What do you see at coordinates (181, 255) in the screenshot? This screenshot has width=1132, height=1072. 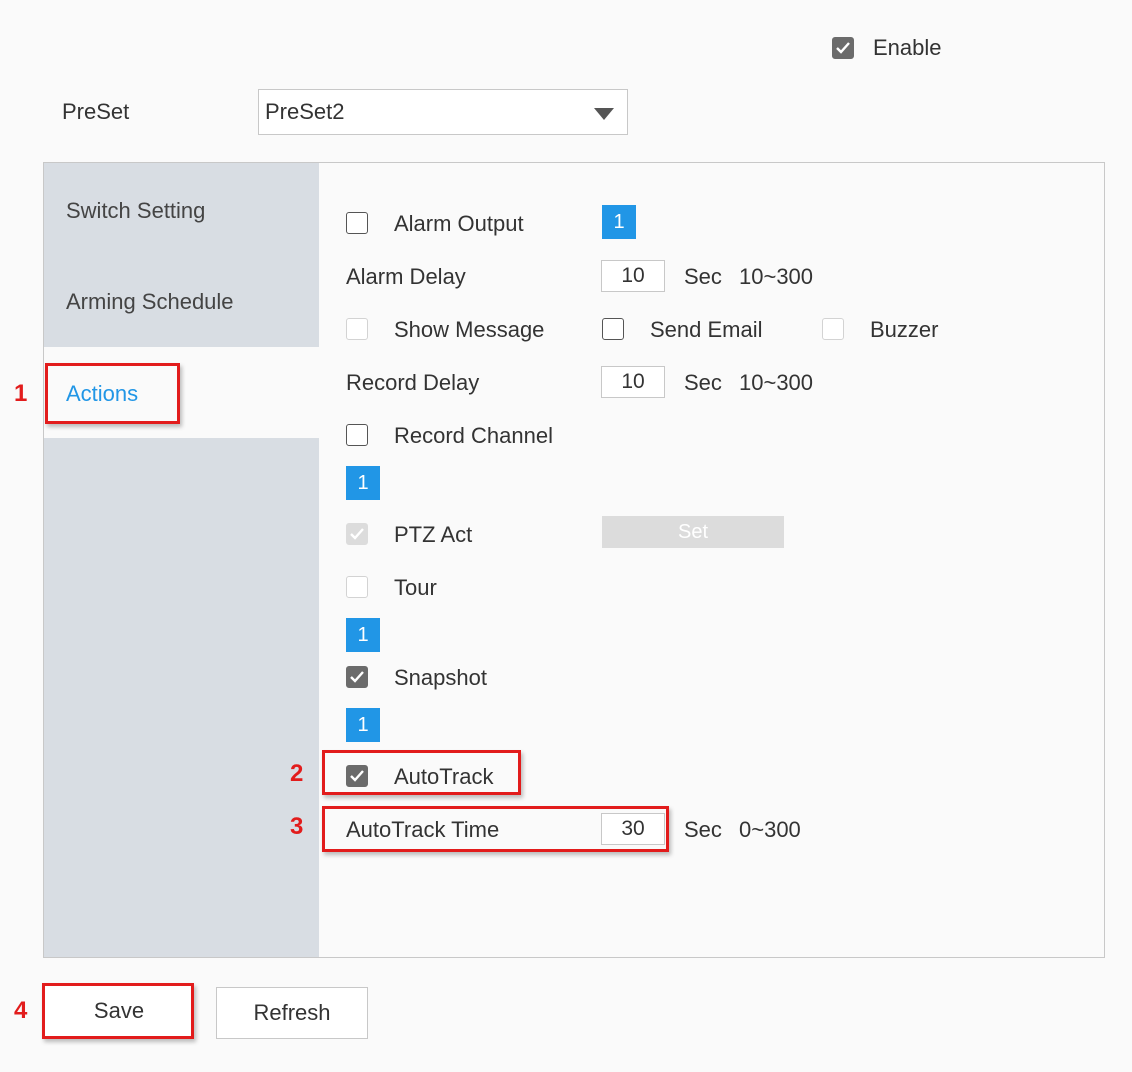 I see `sidebar-top-bg` at bounding box center [181, 255].